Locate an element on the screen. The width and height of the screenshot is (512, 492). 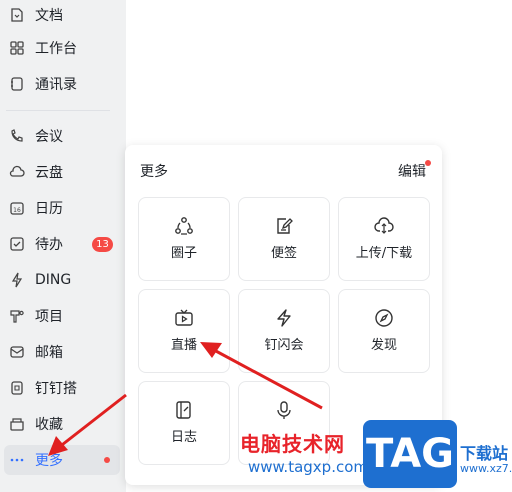
calendar-icon: 16 is located at coordinates (17, 208).